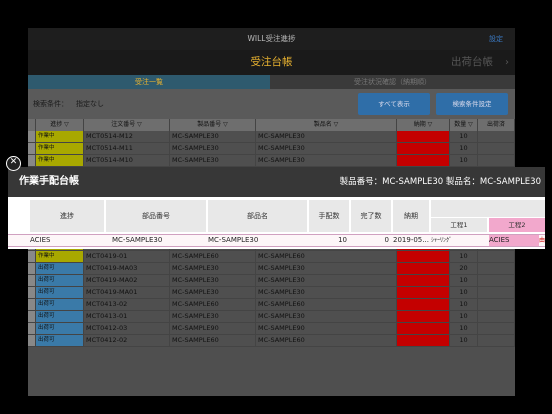 Image resolution: width=552 pixels, height=414 pixels. Describe the element at coordinates (271, 38) in the screenshot. I see `app-title: WILL受注進捗` at that location.